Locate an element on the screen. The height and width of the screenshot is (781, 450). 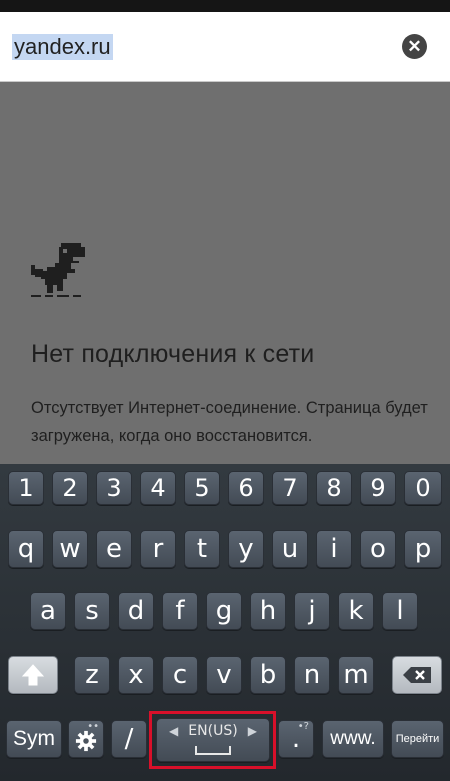
key-2: 2 is located at coordinates (70, 488).